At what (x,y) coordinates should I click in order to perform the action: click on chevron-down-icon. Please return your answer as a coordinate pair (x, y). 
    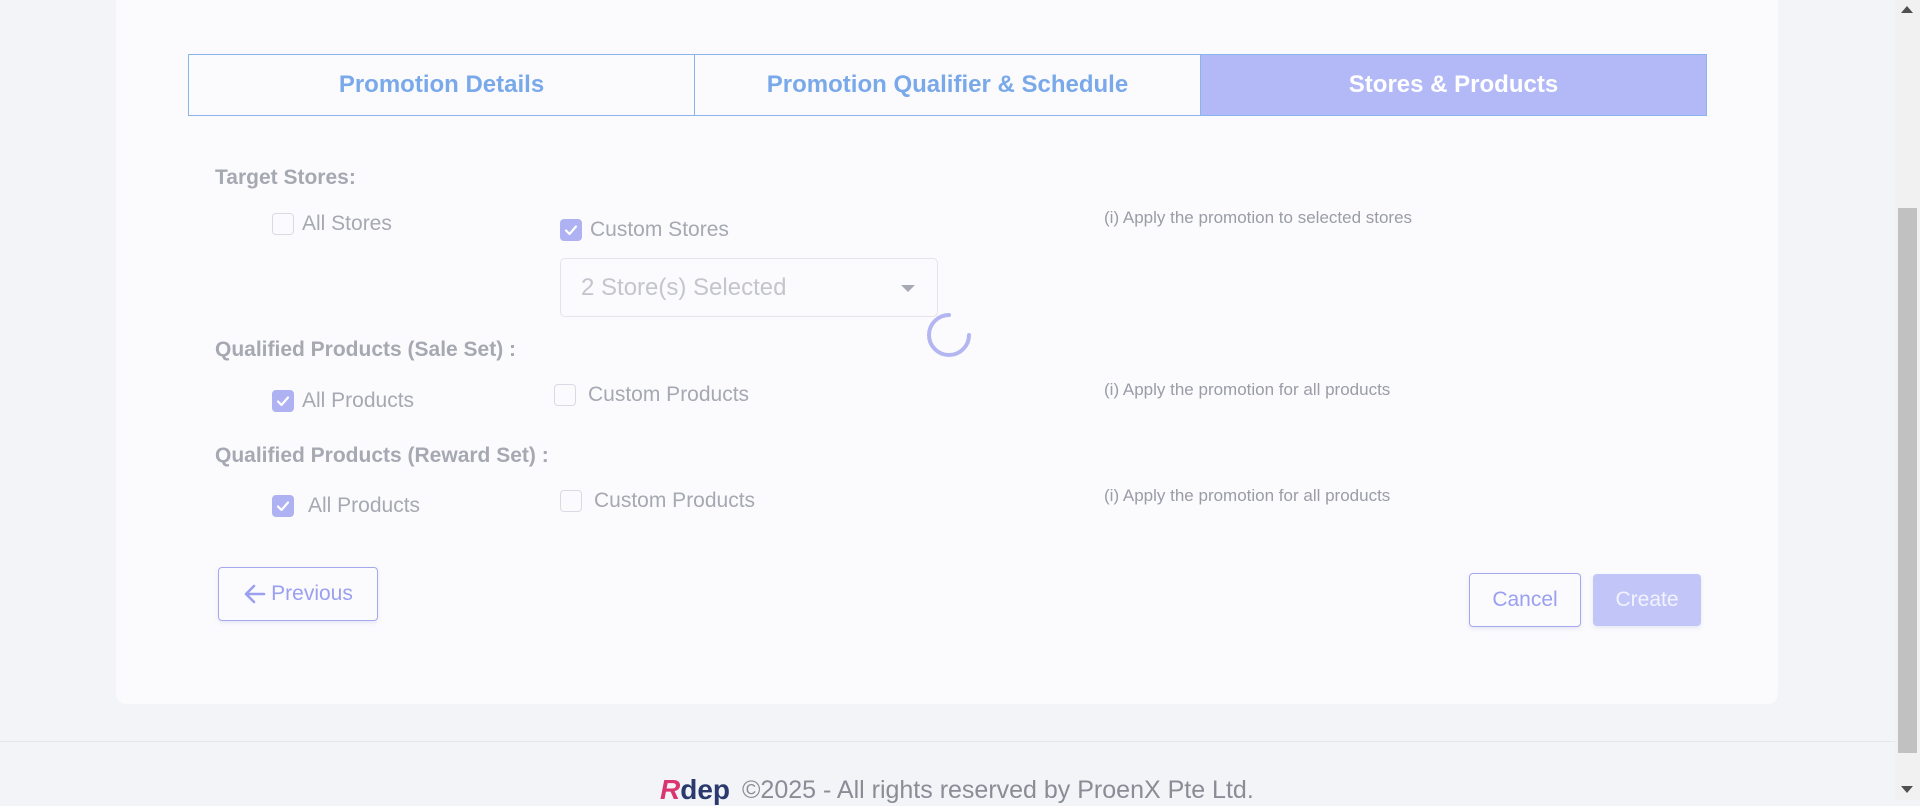
    Looking at the image, I should click on (908, 288).